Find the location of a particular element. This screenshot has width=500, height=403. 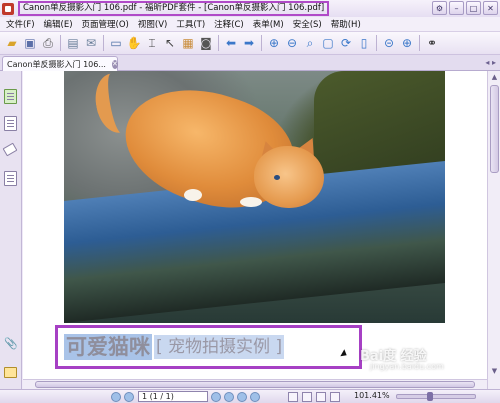

horizontal-scroll-thumb is located at coordinates (255, 384).